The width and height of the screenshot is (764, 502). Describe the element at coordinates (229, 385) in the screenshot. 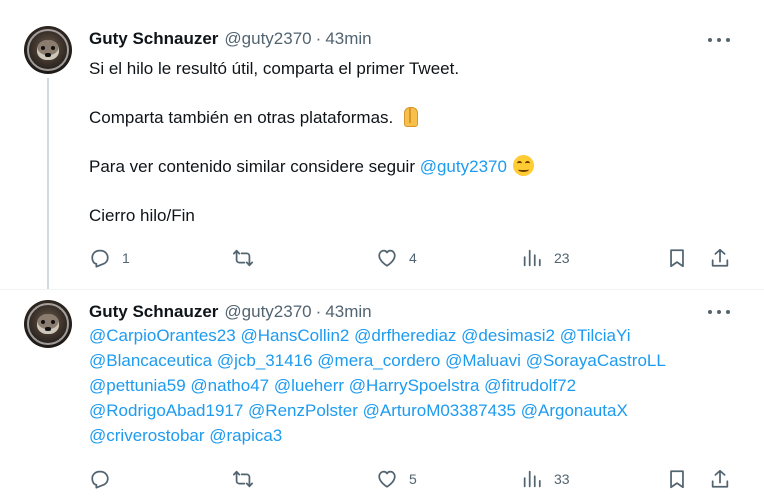

I see `mention-link: @natho47` at that location.